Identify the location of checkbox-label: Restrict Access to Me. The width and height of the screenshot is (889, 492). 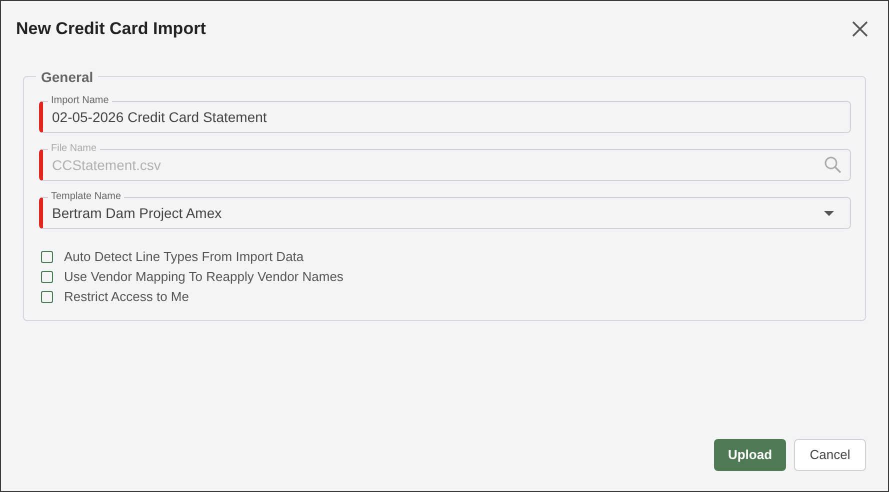
(126, 297).